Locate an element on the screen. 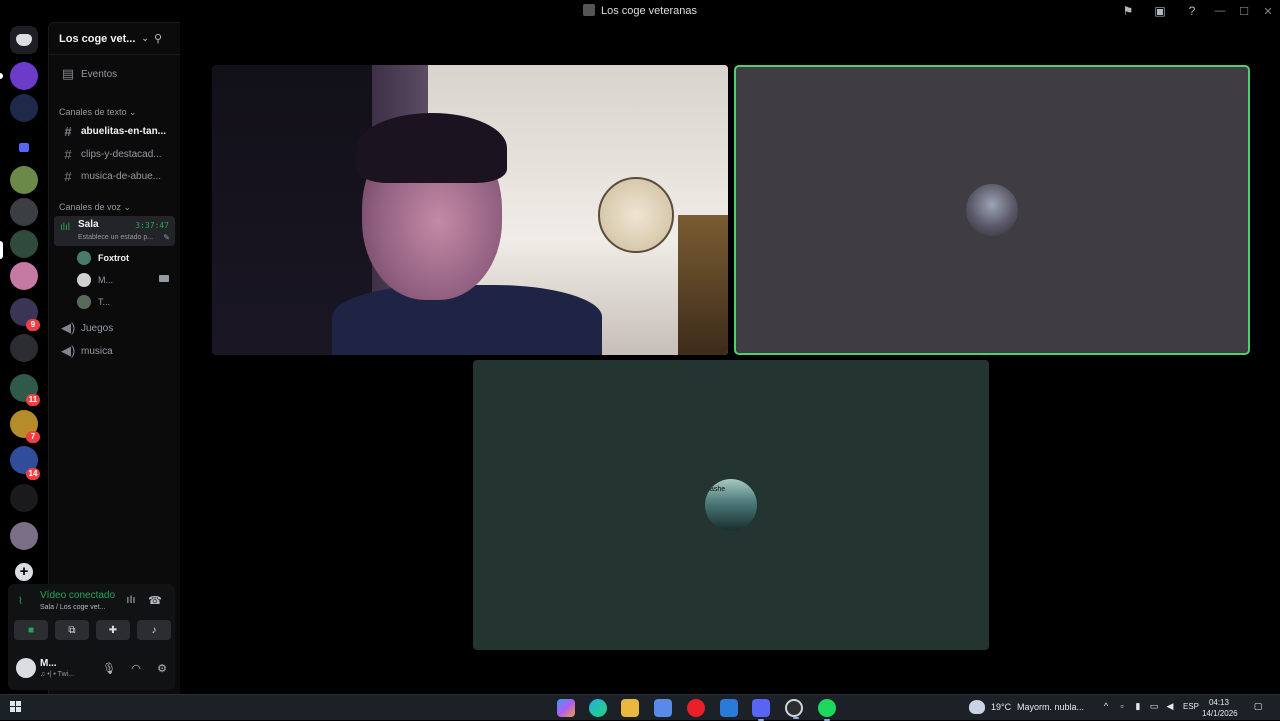  events-item: ▤ Eventos is located at coordinates (115, 74).